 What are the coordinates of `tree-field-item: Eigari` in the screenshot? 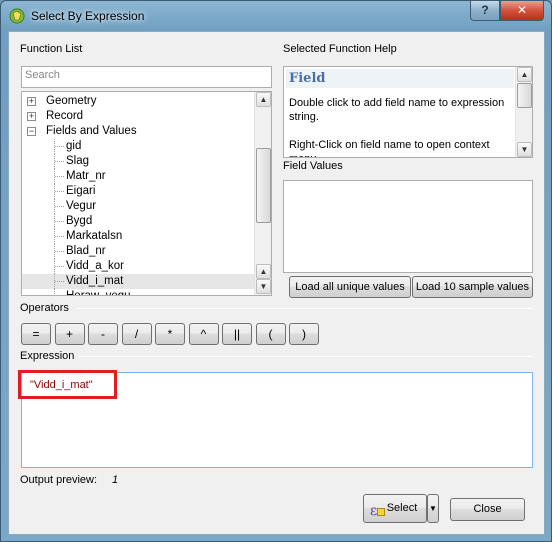 It's located at (138, 191).